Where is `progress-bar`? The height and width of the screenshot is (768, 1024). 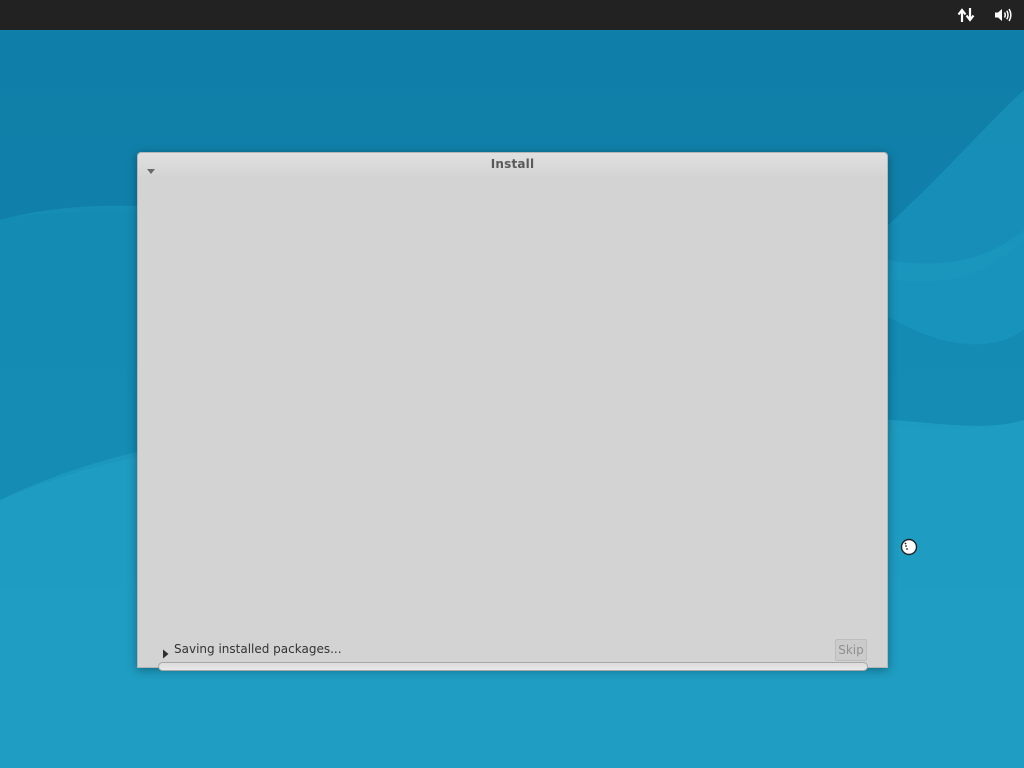 progress-bar is located at coordinates (513, 666).